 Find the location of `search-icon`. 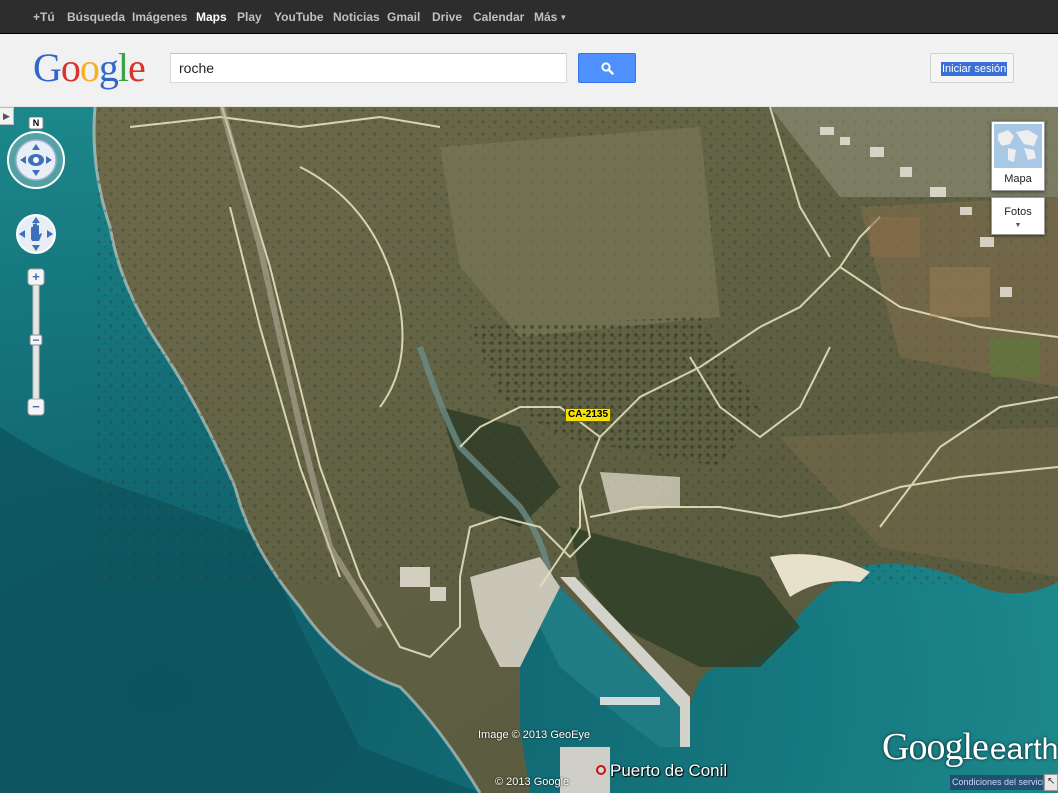

search-icon is located at coordinates (607, 68).